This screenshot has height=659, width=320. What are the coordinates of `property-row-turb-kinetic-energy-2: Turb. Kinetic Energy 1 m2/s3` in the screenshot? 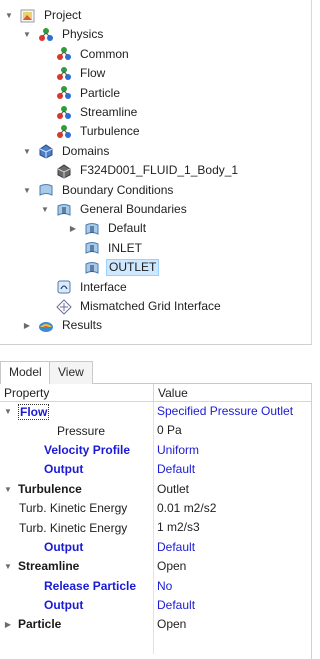 It's located at (155, 528).